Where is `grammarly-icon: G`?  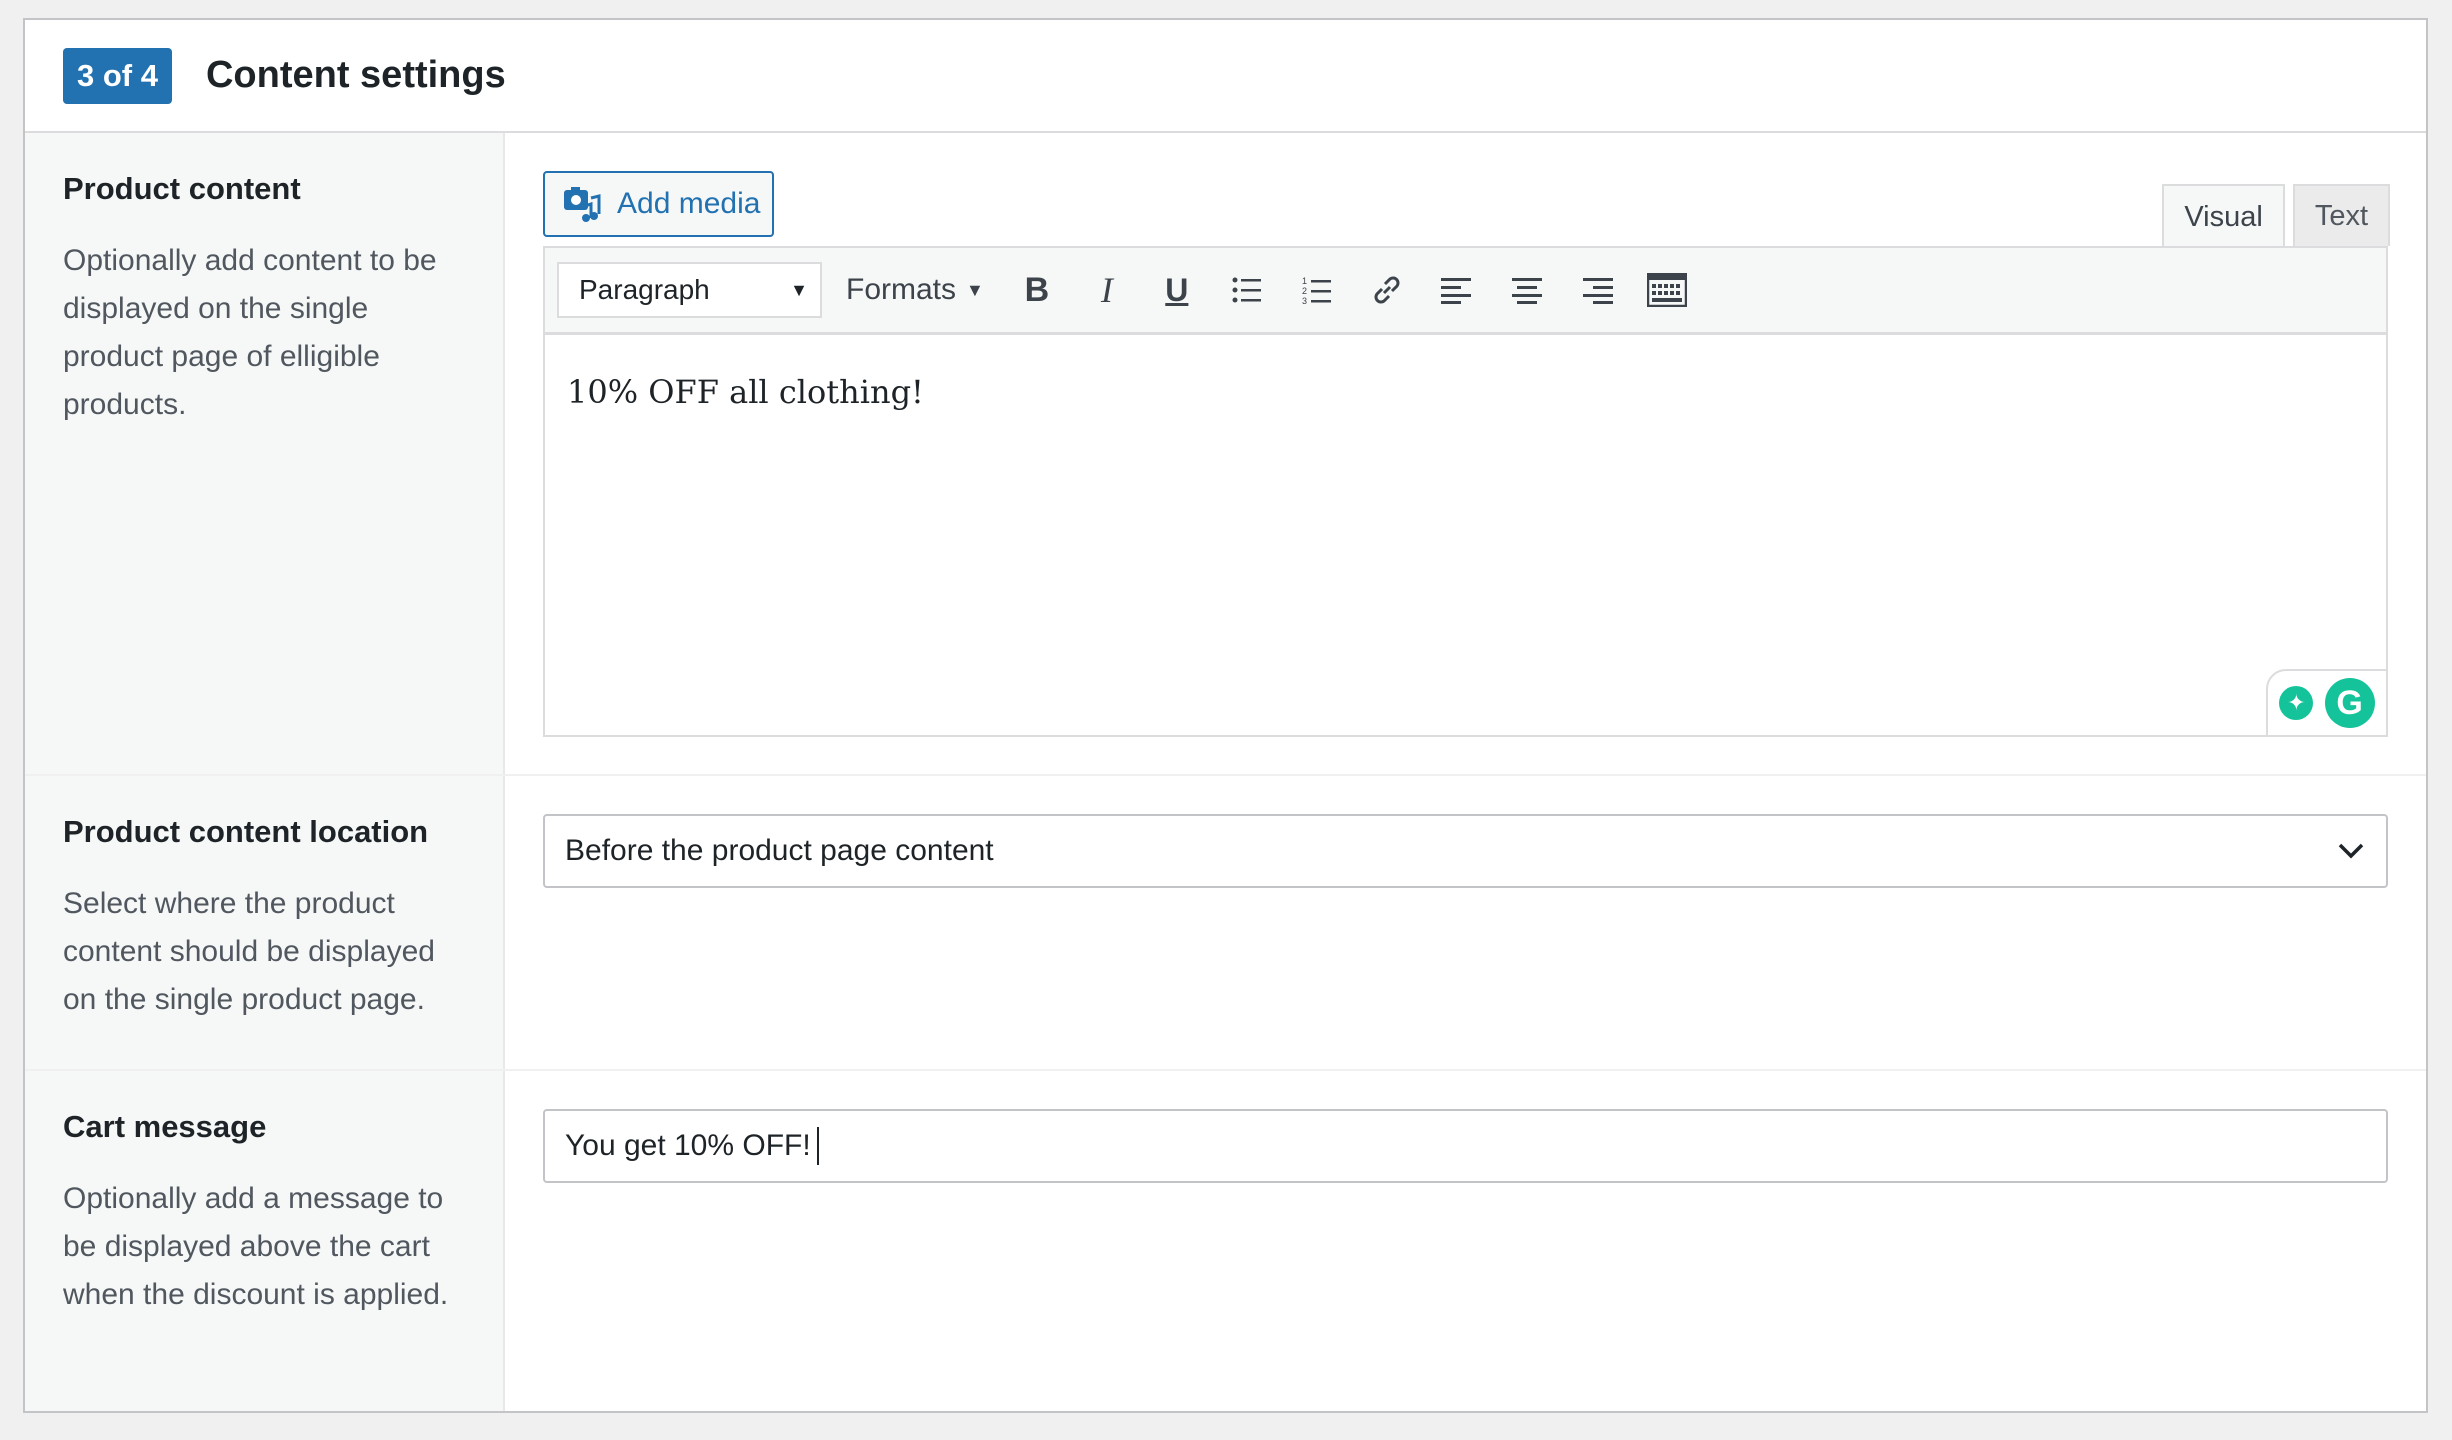 grammarly-icon: G is located at coordinates (2349, 703).